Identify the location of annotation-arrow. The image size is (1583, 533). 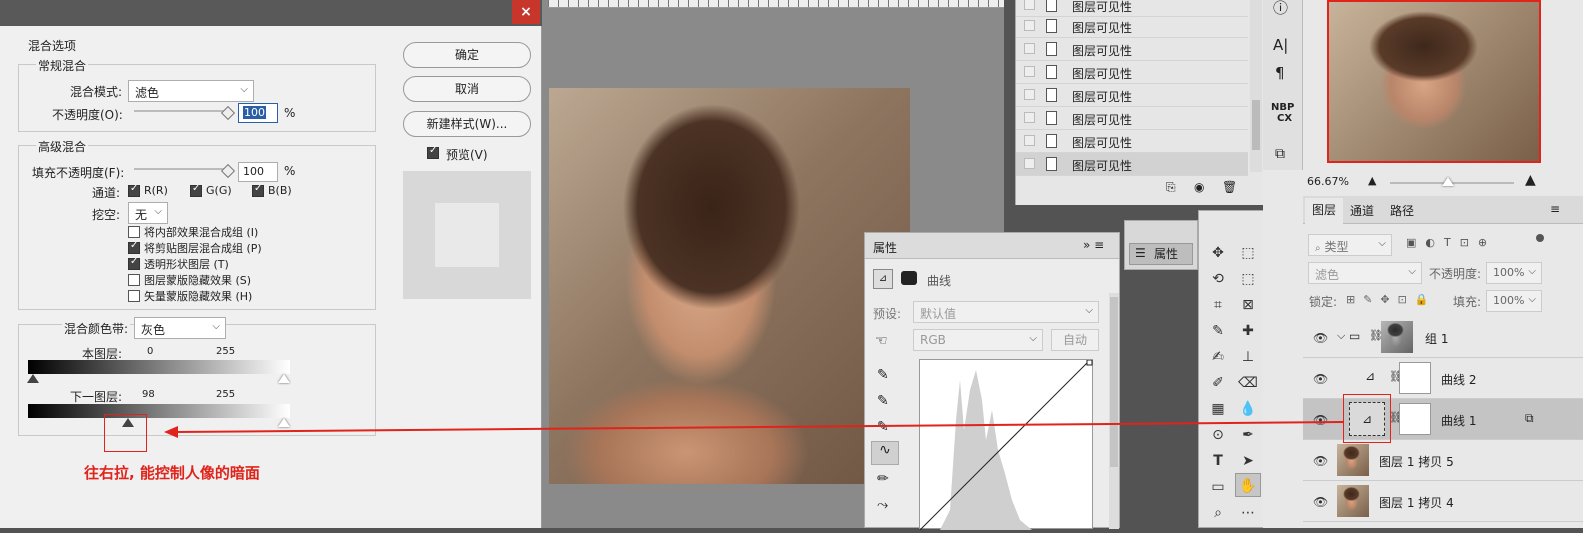
(754, 429).